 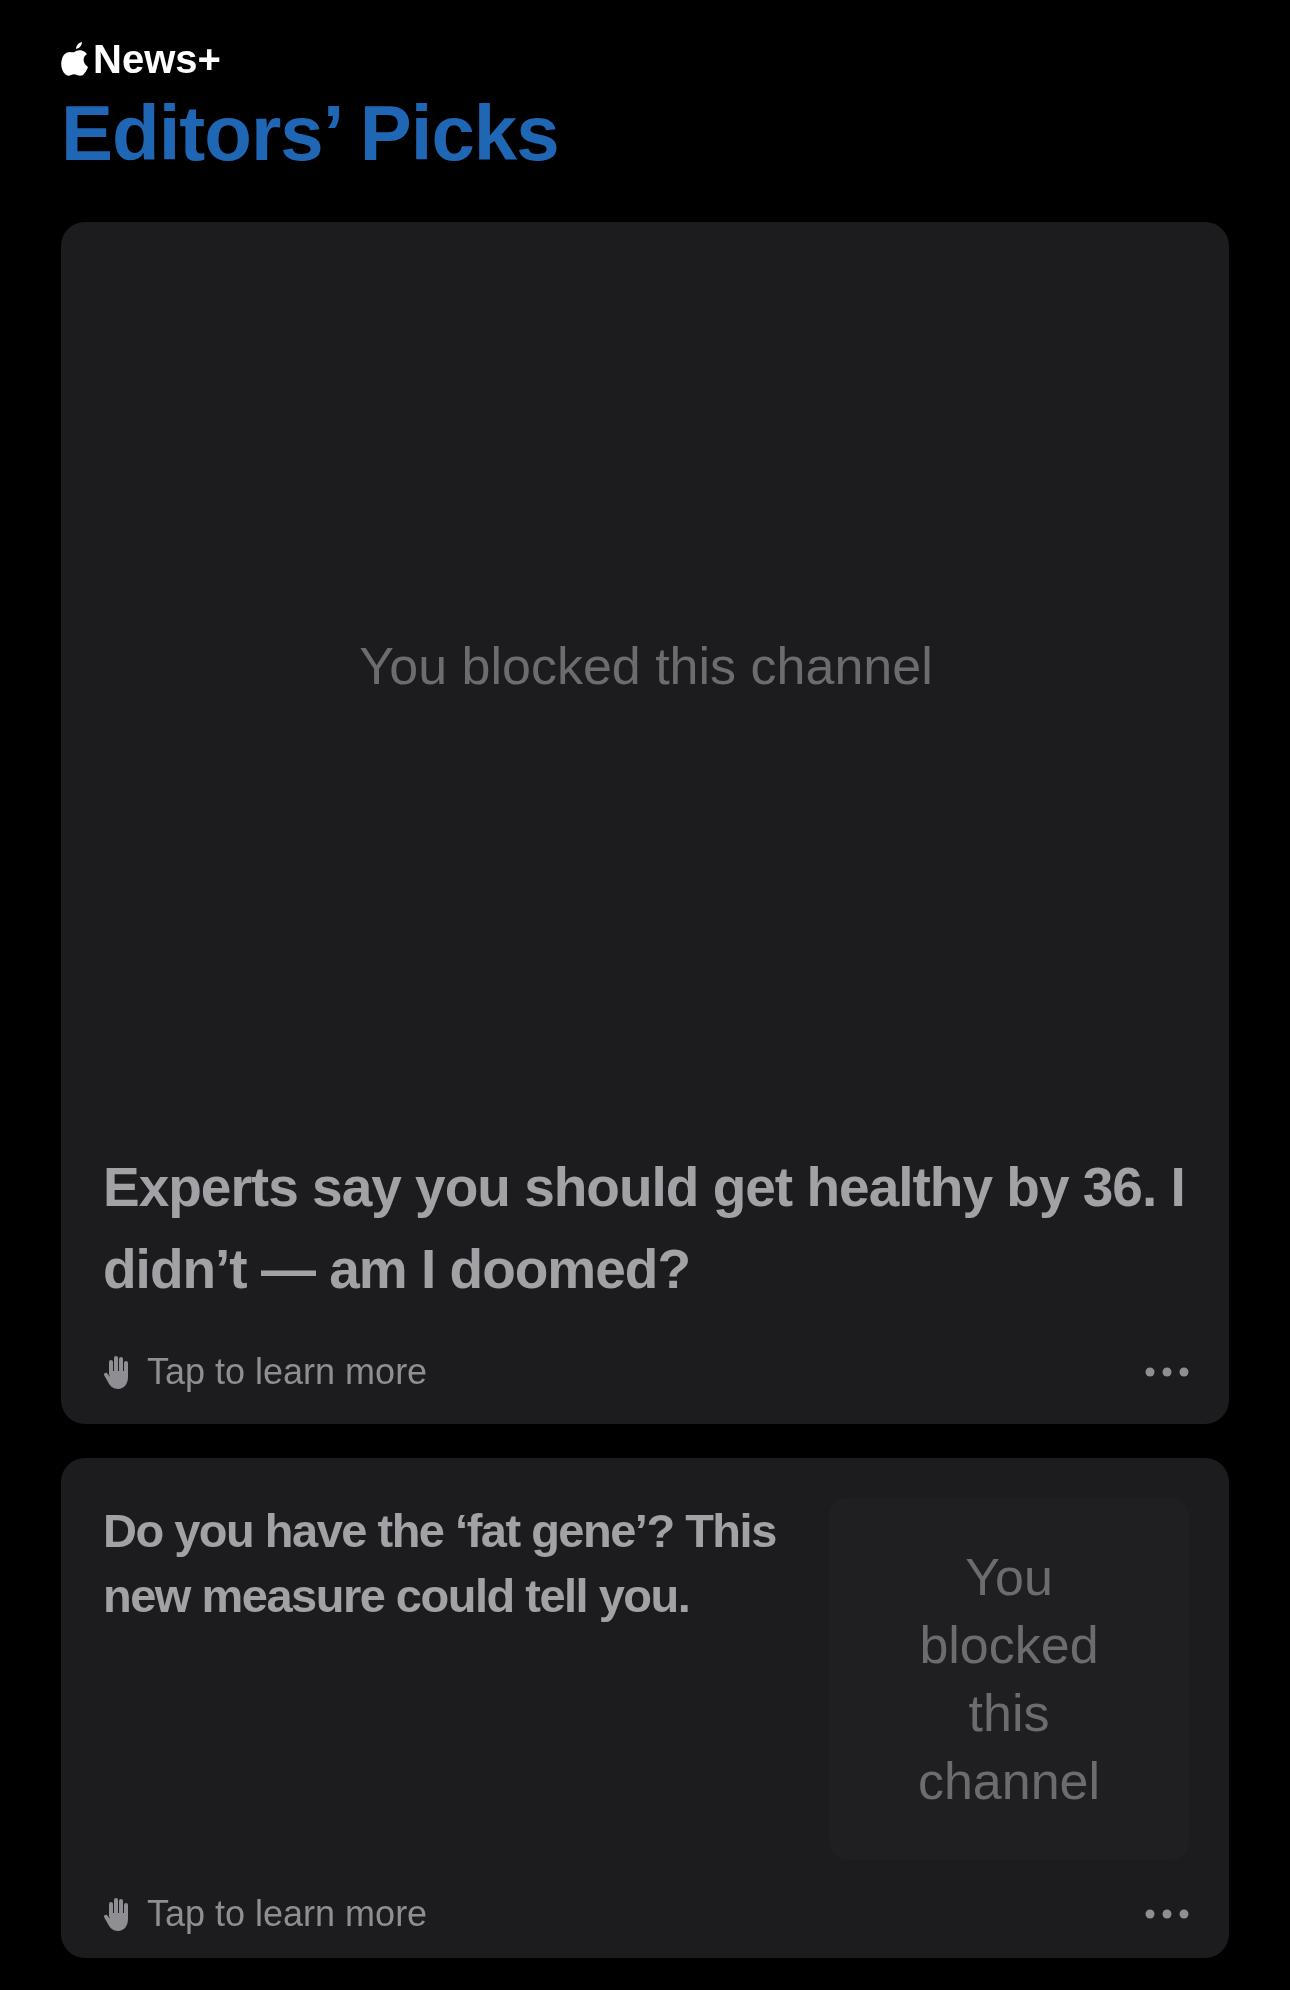 What do you see at coordinates (440, 1563) in the screenshot?
I see `article-headline: Do you have the ‘fat gene’? This new measure could tell you.` at bounding box center [440, 1563].